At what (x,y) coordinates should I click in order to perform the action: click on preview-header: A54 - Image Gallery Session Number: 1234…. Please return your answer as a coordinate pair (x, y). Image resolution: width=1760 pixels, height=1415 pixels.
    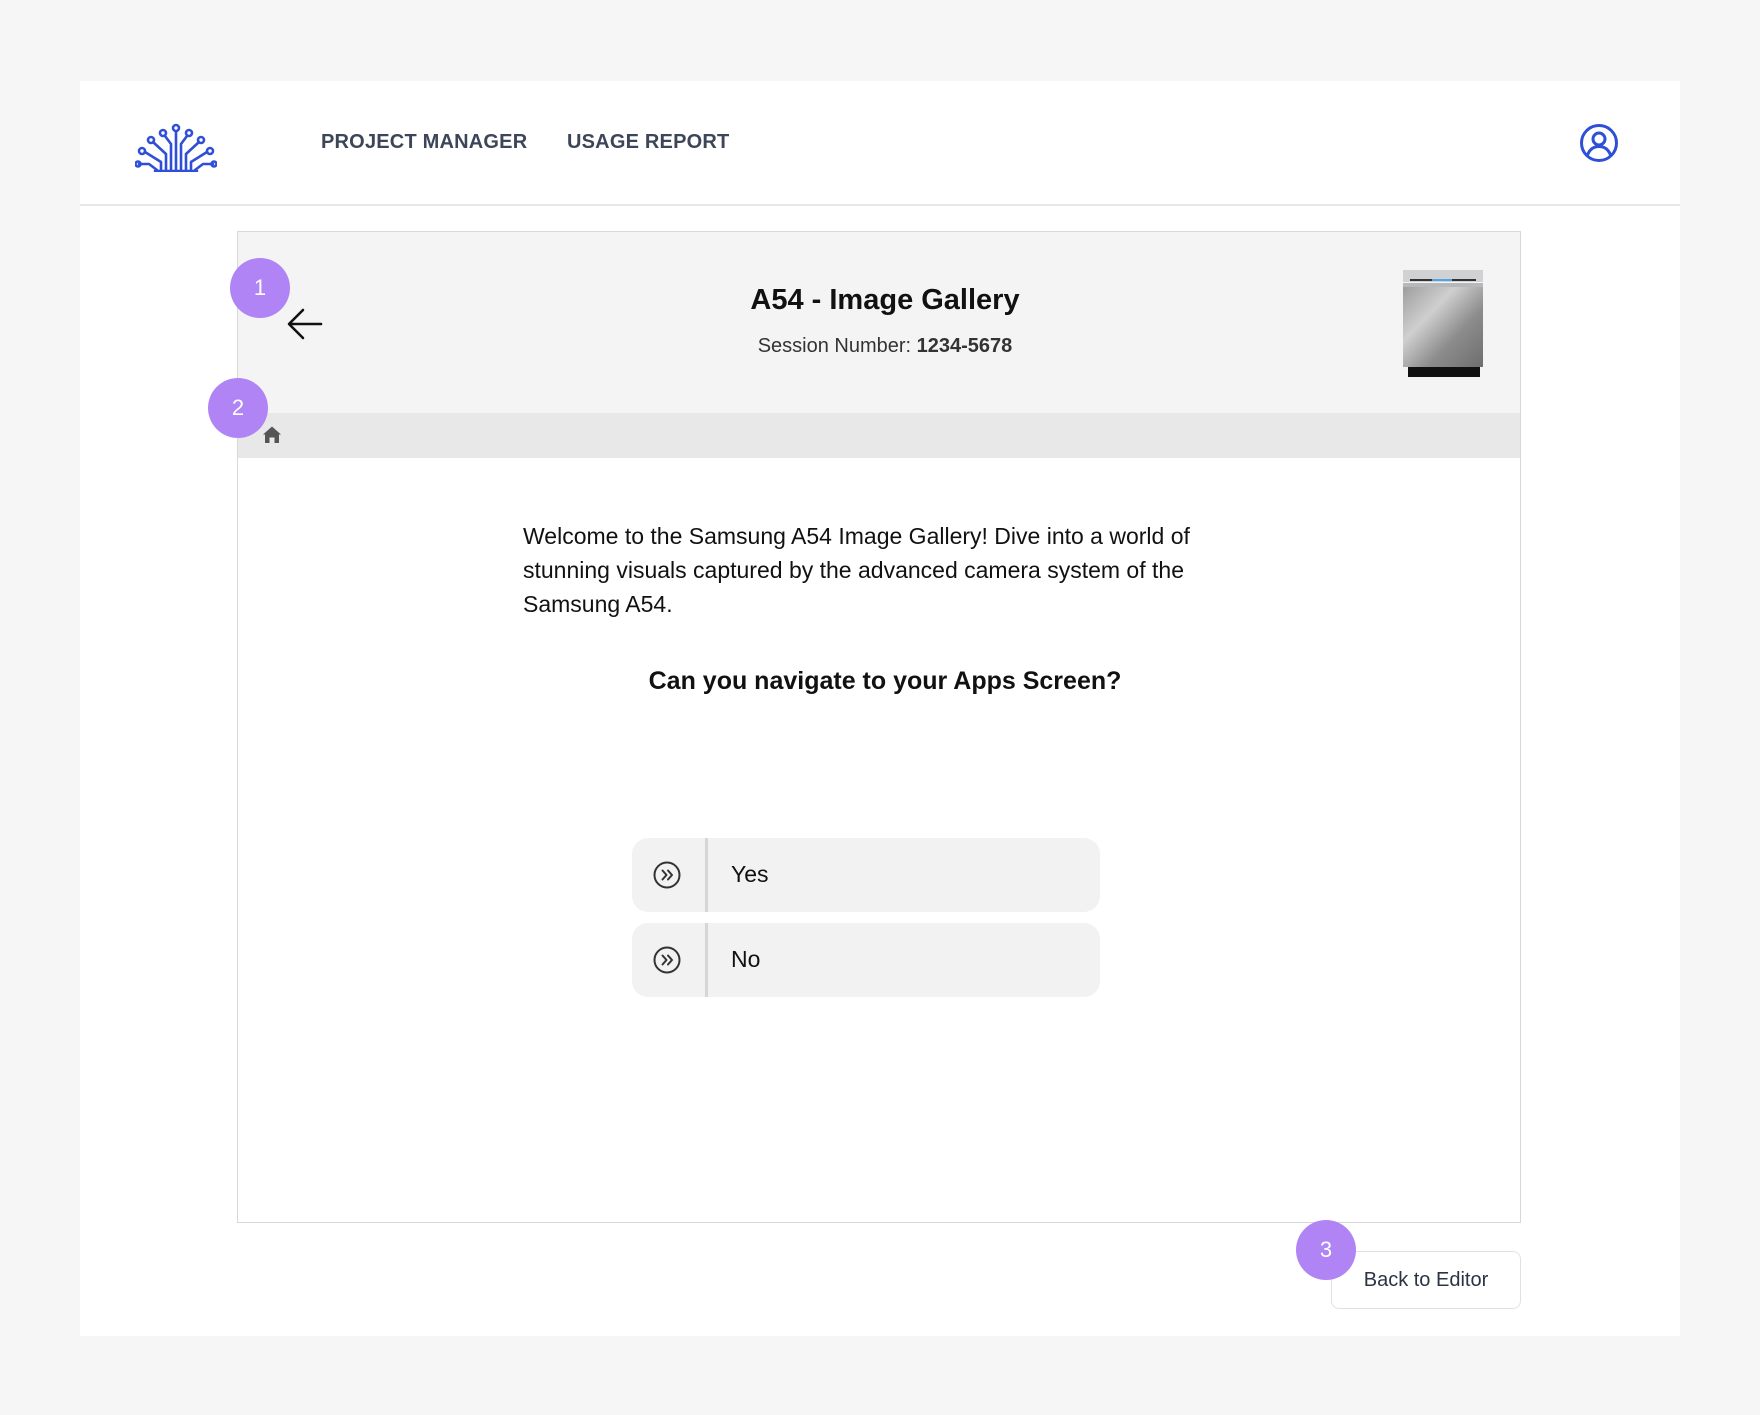
    Looking at the image, I should click on (879, 322).